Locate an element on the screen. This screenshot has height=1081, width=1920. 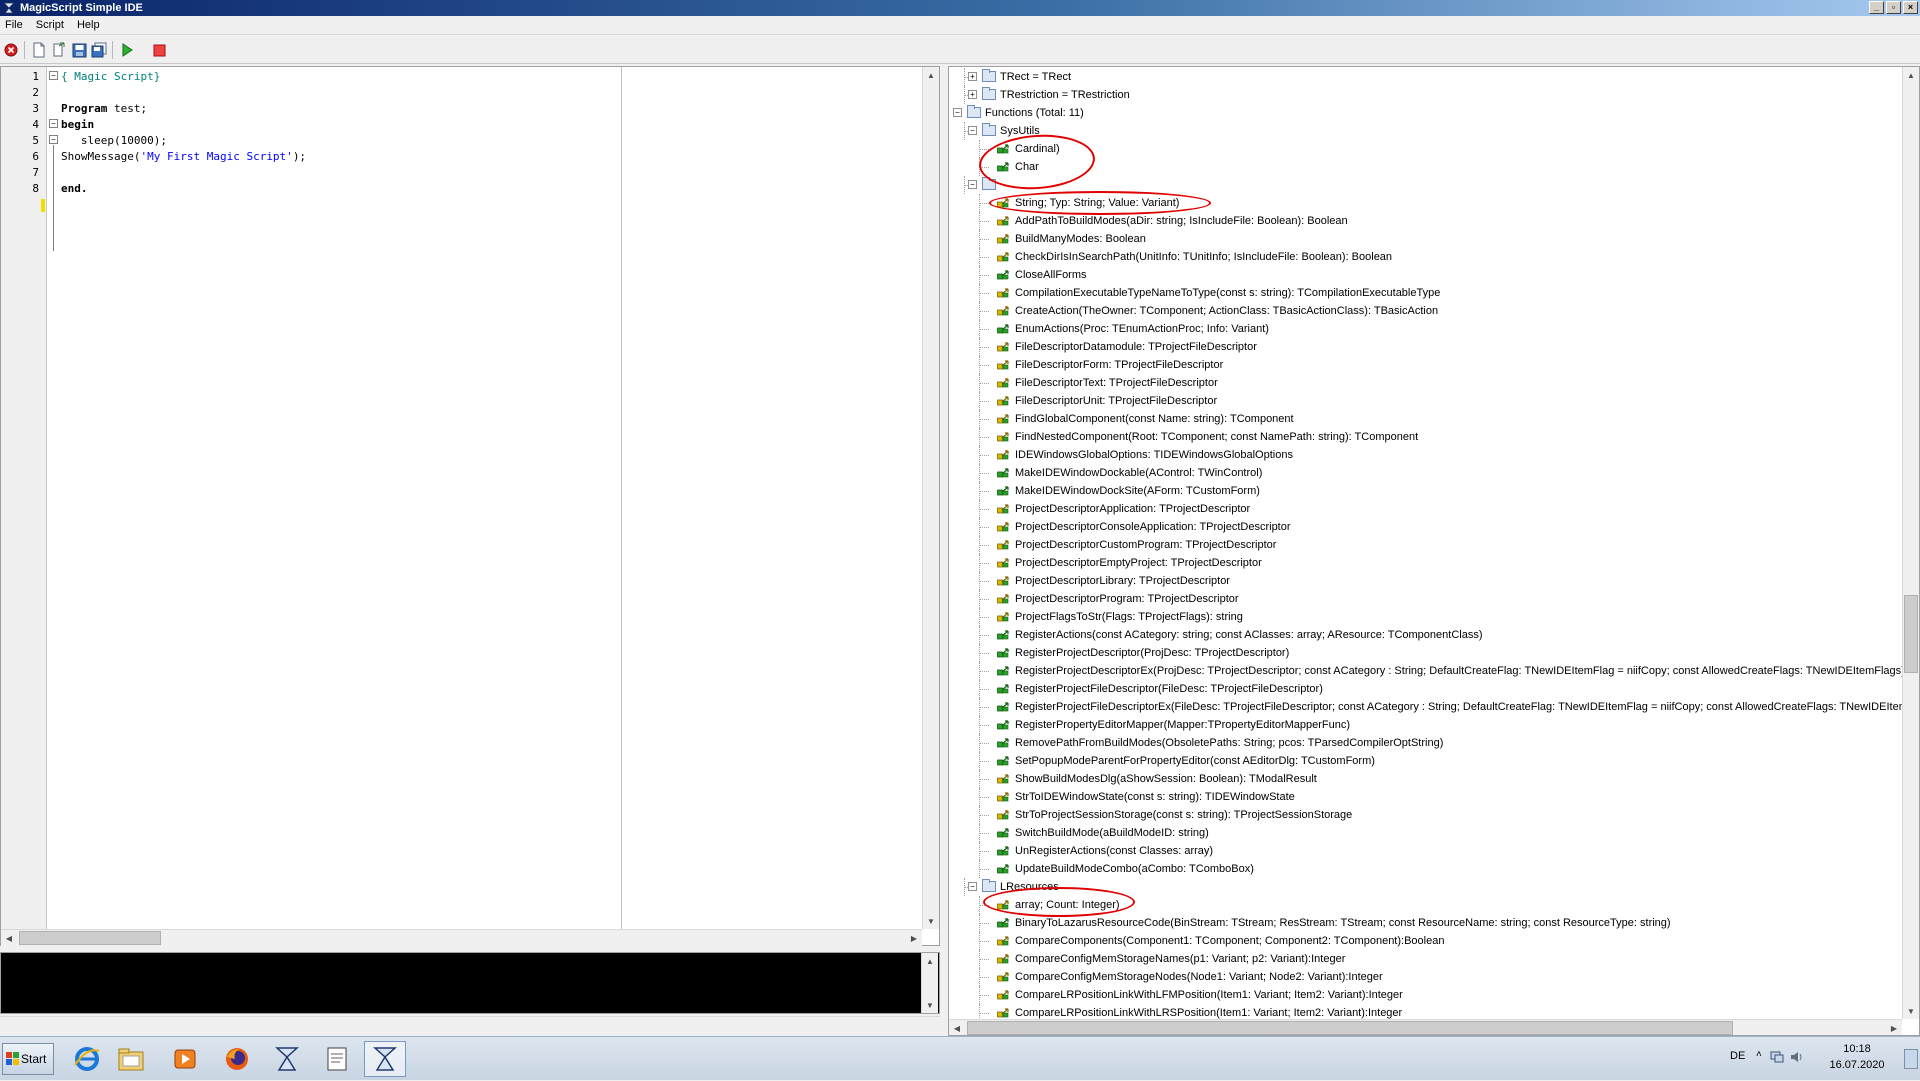
menu-help: Help is located at coordinates (88, 25).